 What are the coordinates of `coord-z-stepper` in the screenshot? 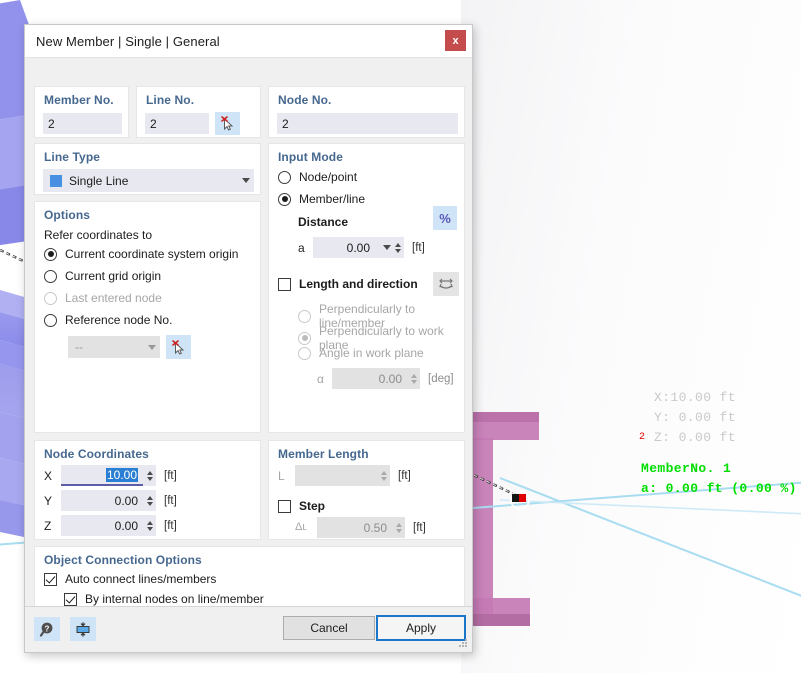 It's located at (149, 525).